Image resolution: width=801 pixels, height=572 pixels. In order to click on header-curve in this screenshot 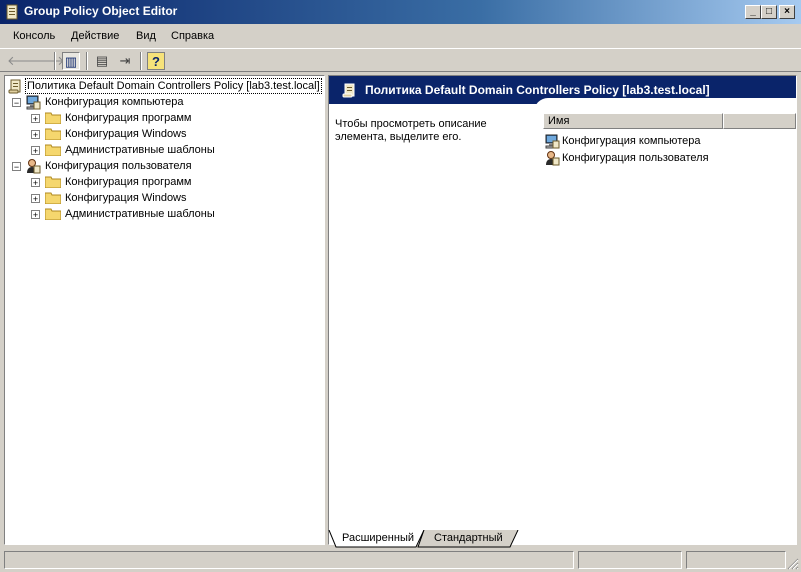, I will do `click(665, 105)`.